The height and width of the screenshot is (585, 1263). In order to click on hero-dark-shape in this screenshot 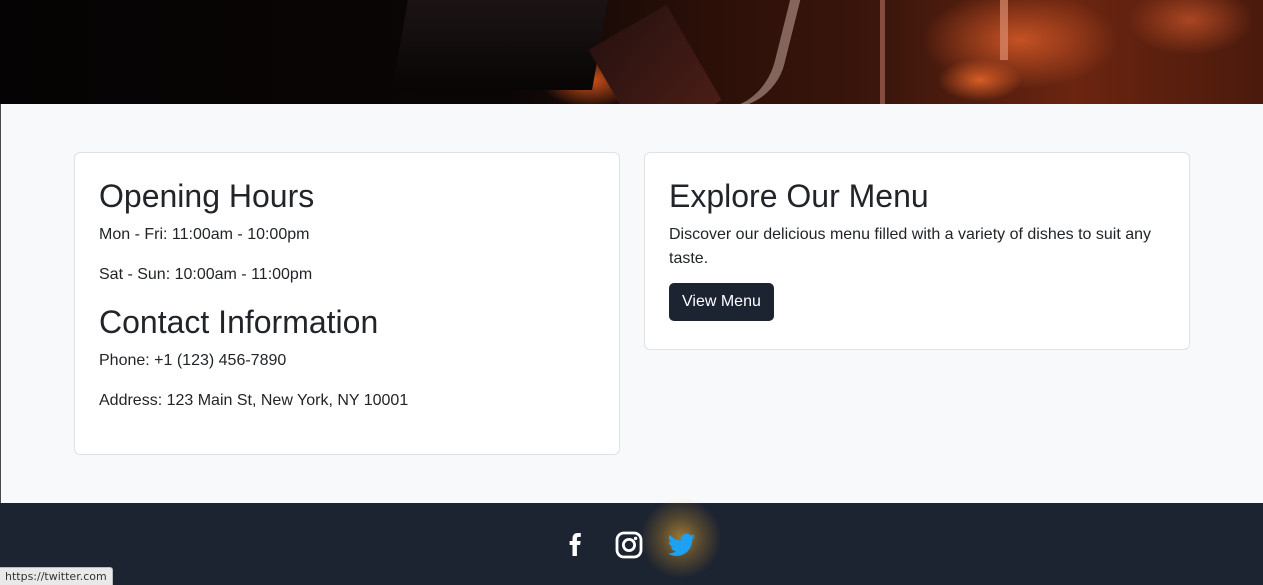, I will do `click(500, 45)`.